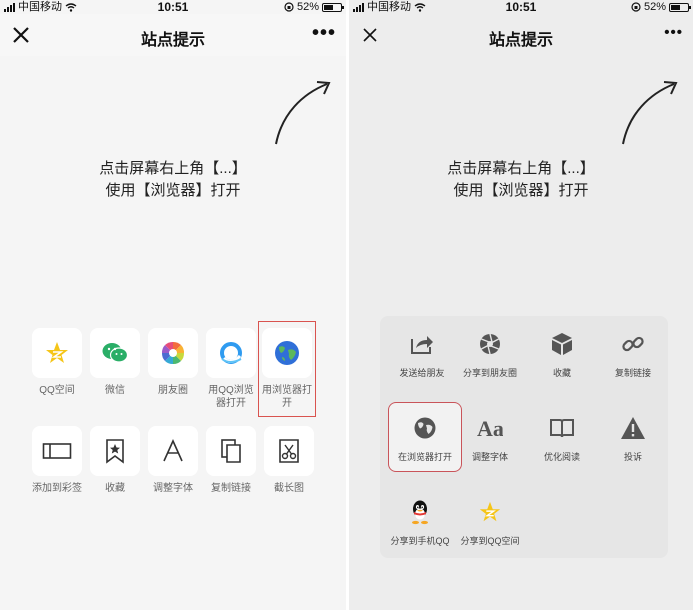  What do you see at coordinates (287, 369) in the screenshot?
I see `highlight-frame` at bounding box center [287, 369].